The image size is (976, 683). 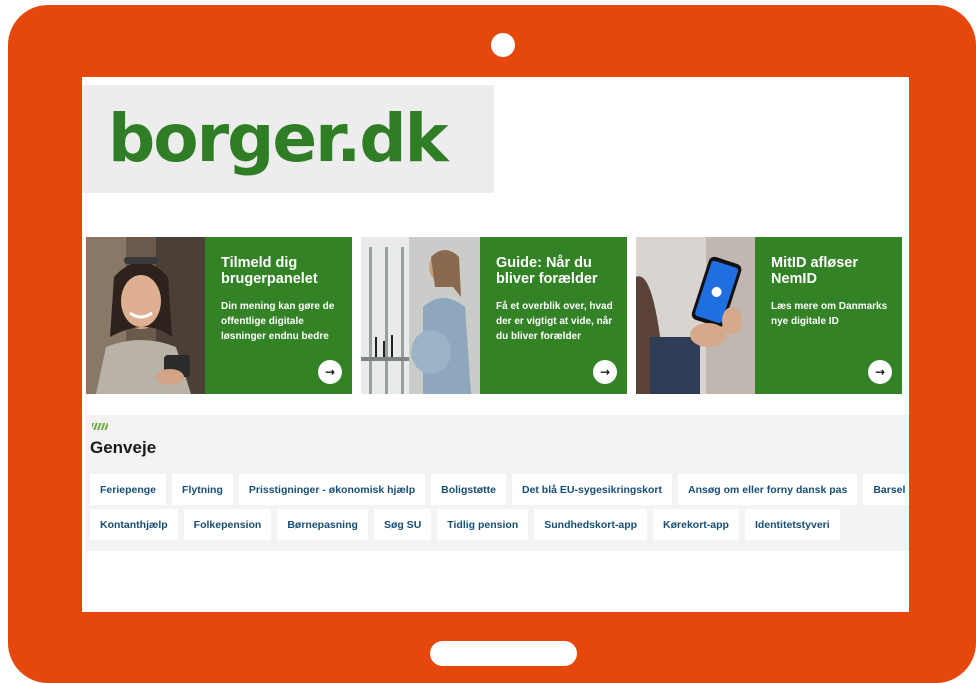 I want to click on shortcut-link: Folkepension, so click(x=227, y=524).